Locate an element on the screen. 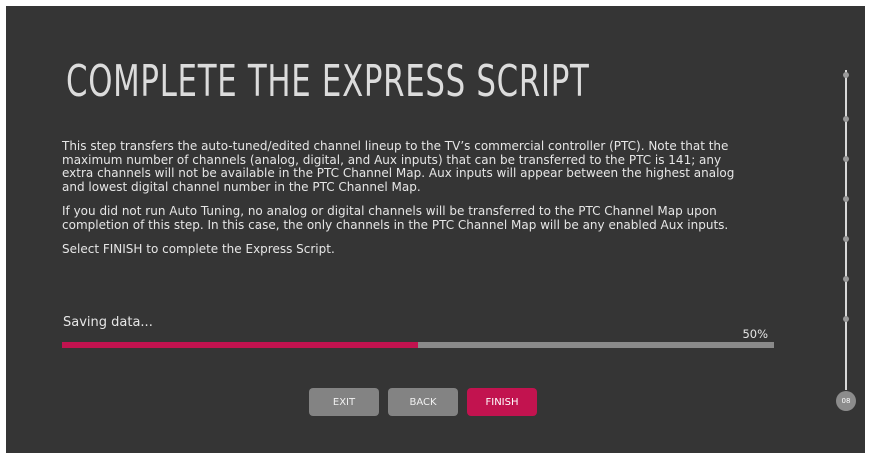 This screenshot has height=459, width=871. progress-bar is located at coordinates (418, 345).